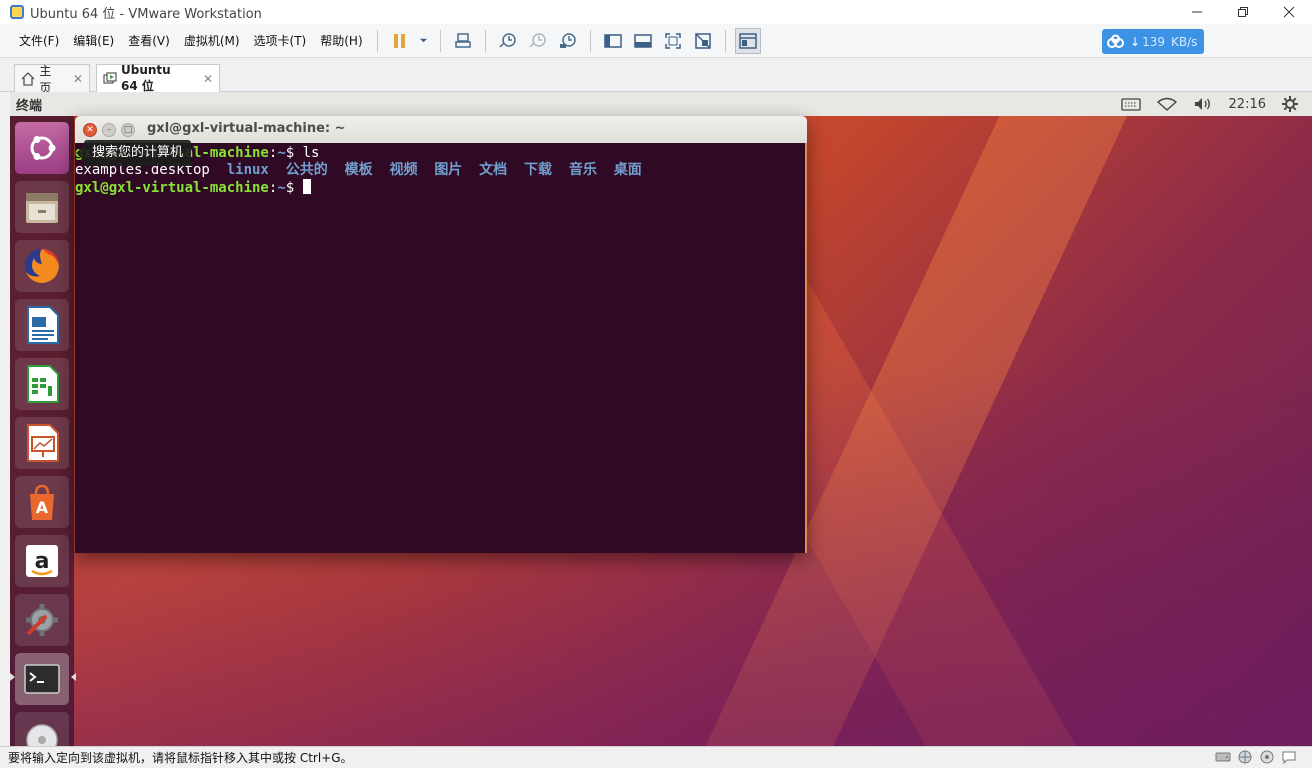 Image resolution: width=1312 pixels, height=768 pixels. Describe the element at coordinates (1116, 42) in the screenshot. I see `cloud-icon` at that location.